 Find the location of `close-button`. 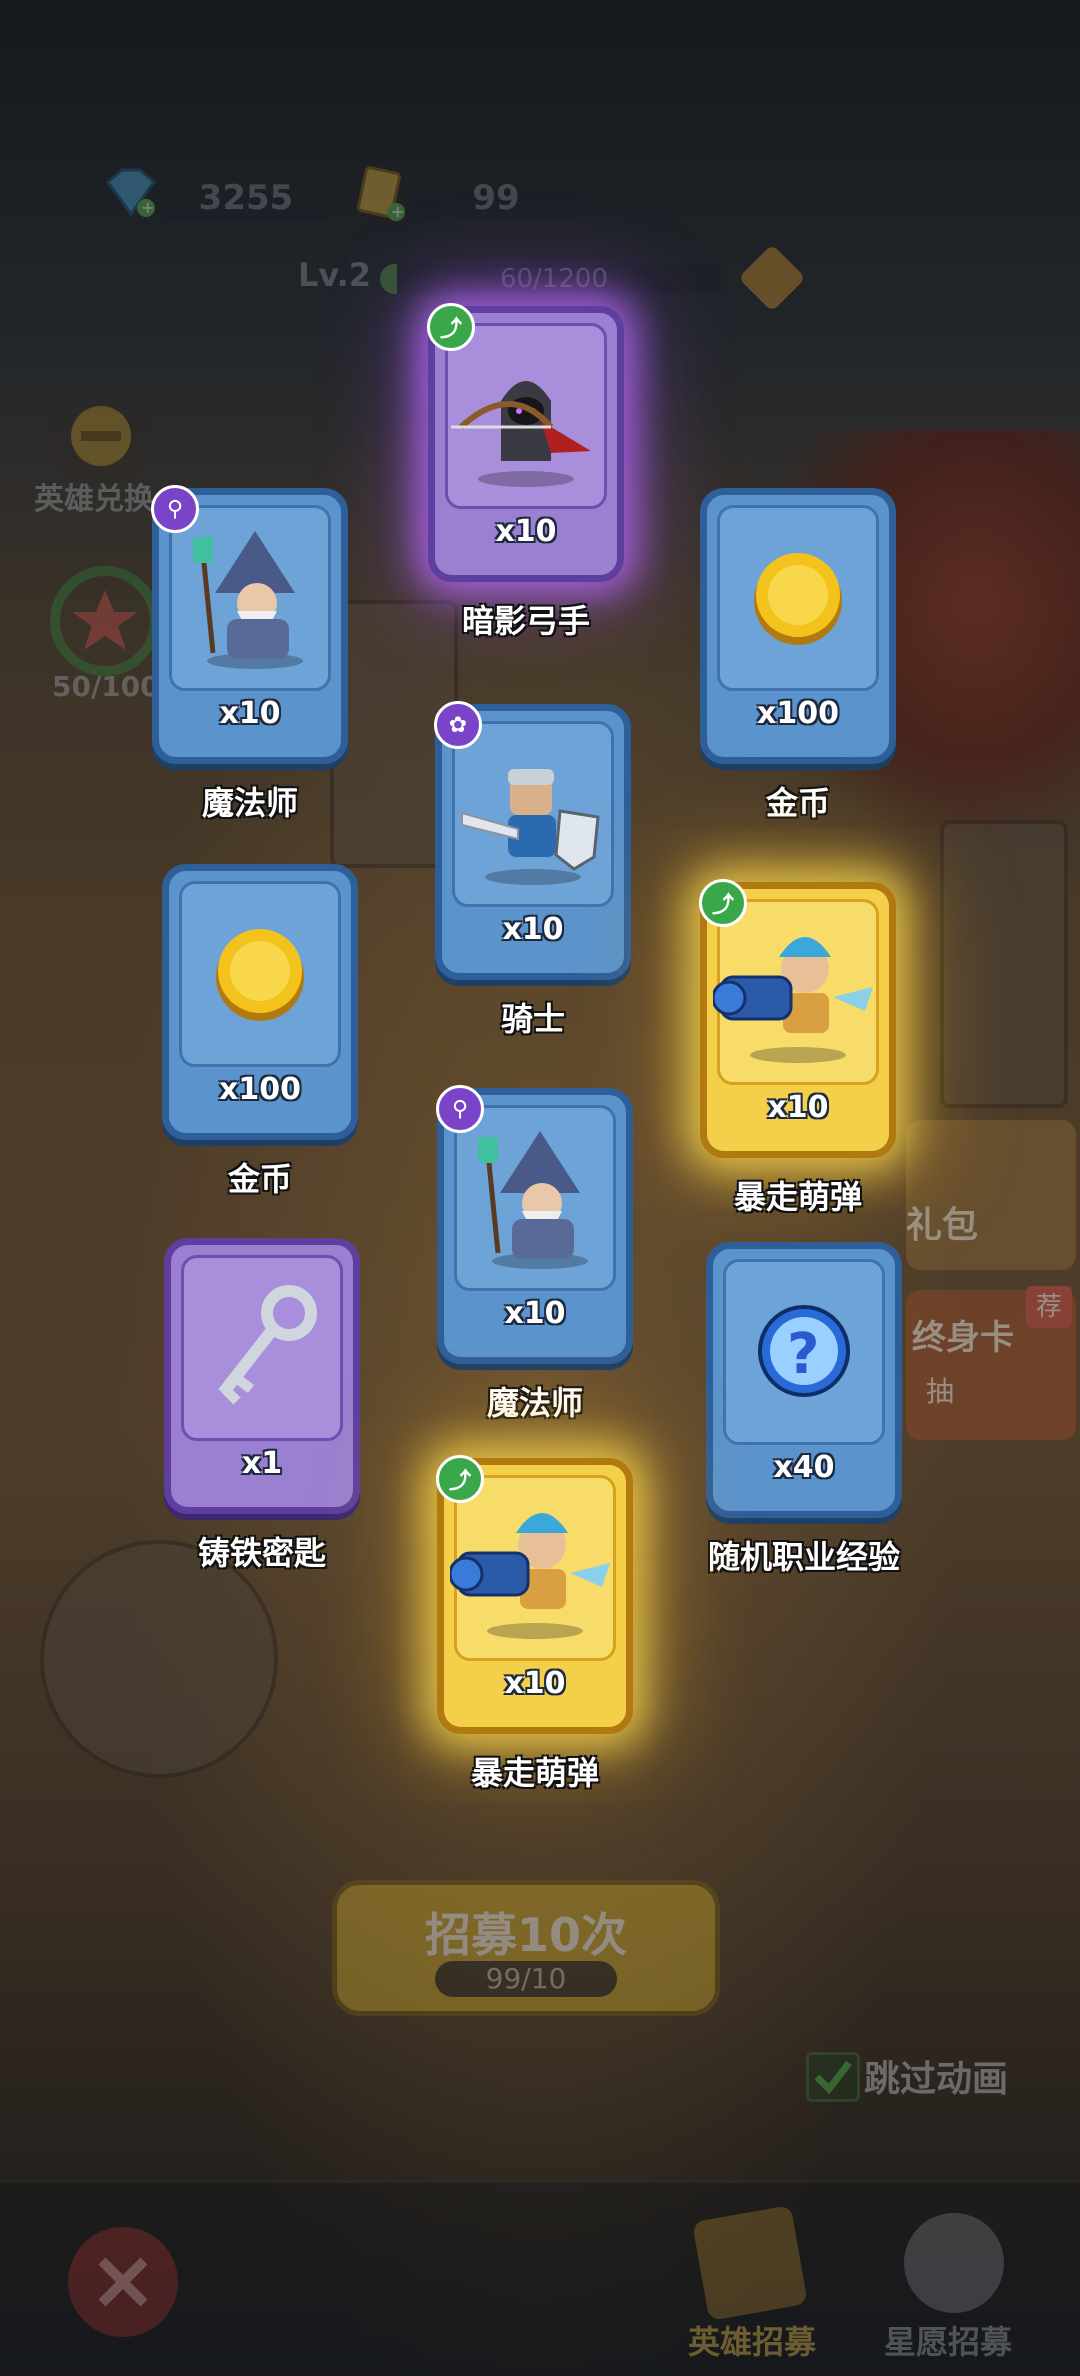

close-button is located at coordinates (123, 2282).